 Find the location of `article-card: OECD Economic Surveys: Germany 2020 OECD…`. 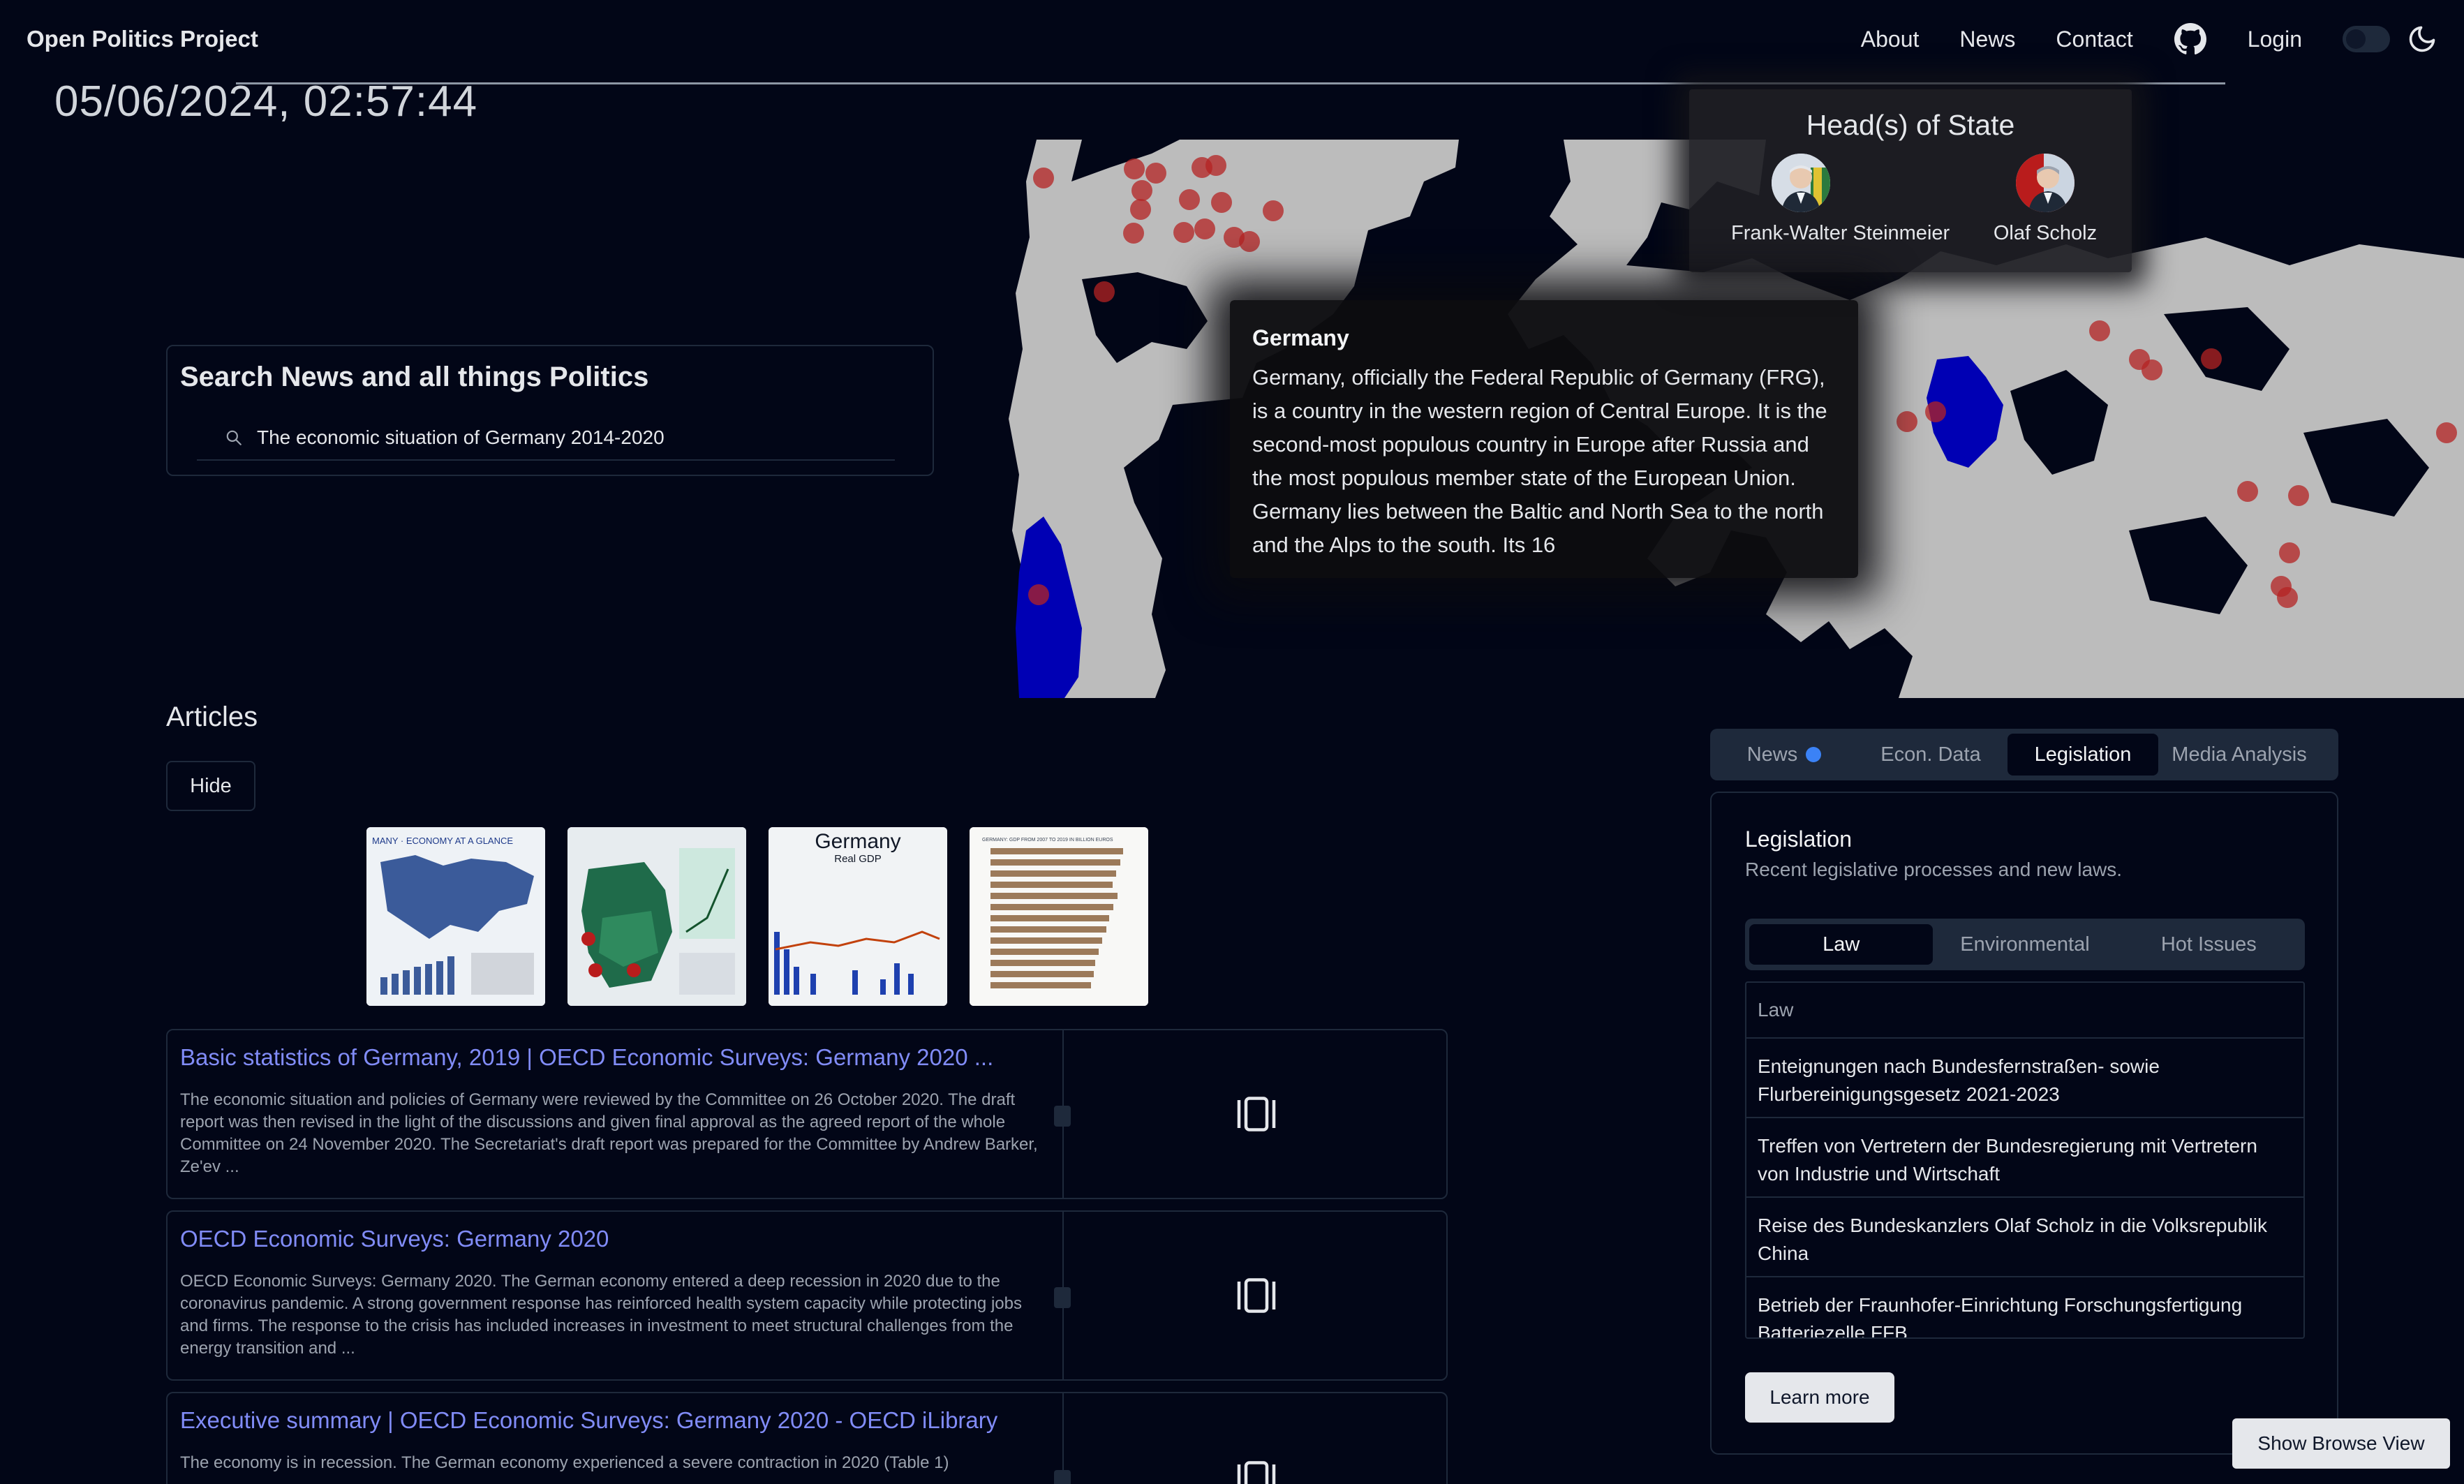

article-card: OECD Economic Surveys: Germany 2020 OECD… is located at coordinates (807, 1295).